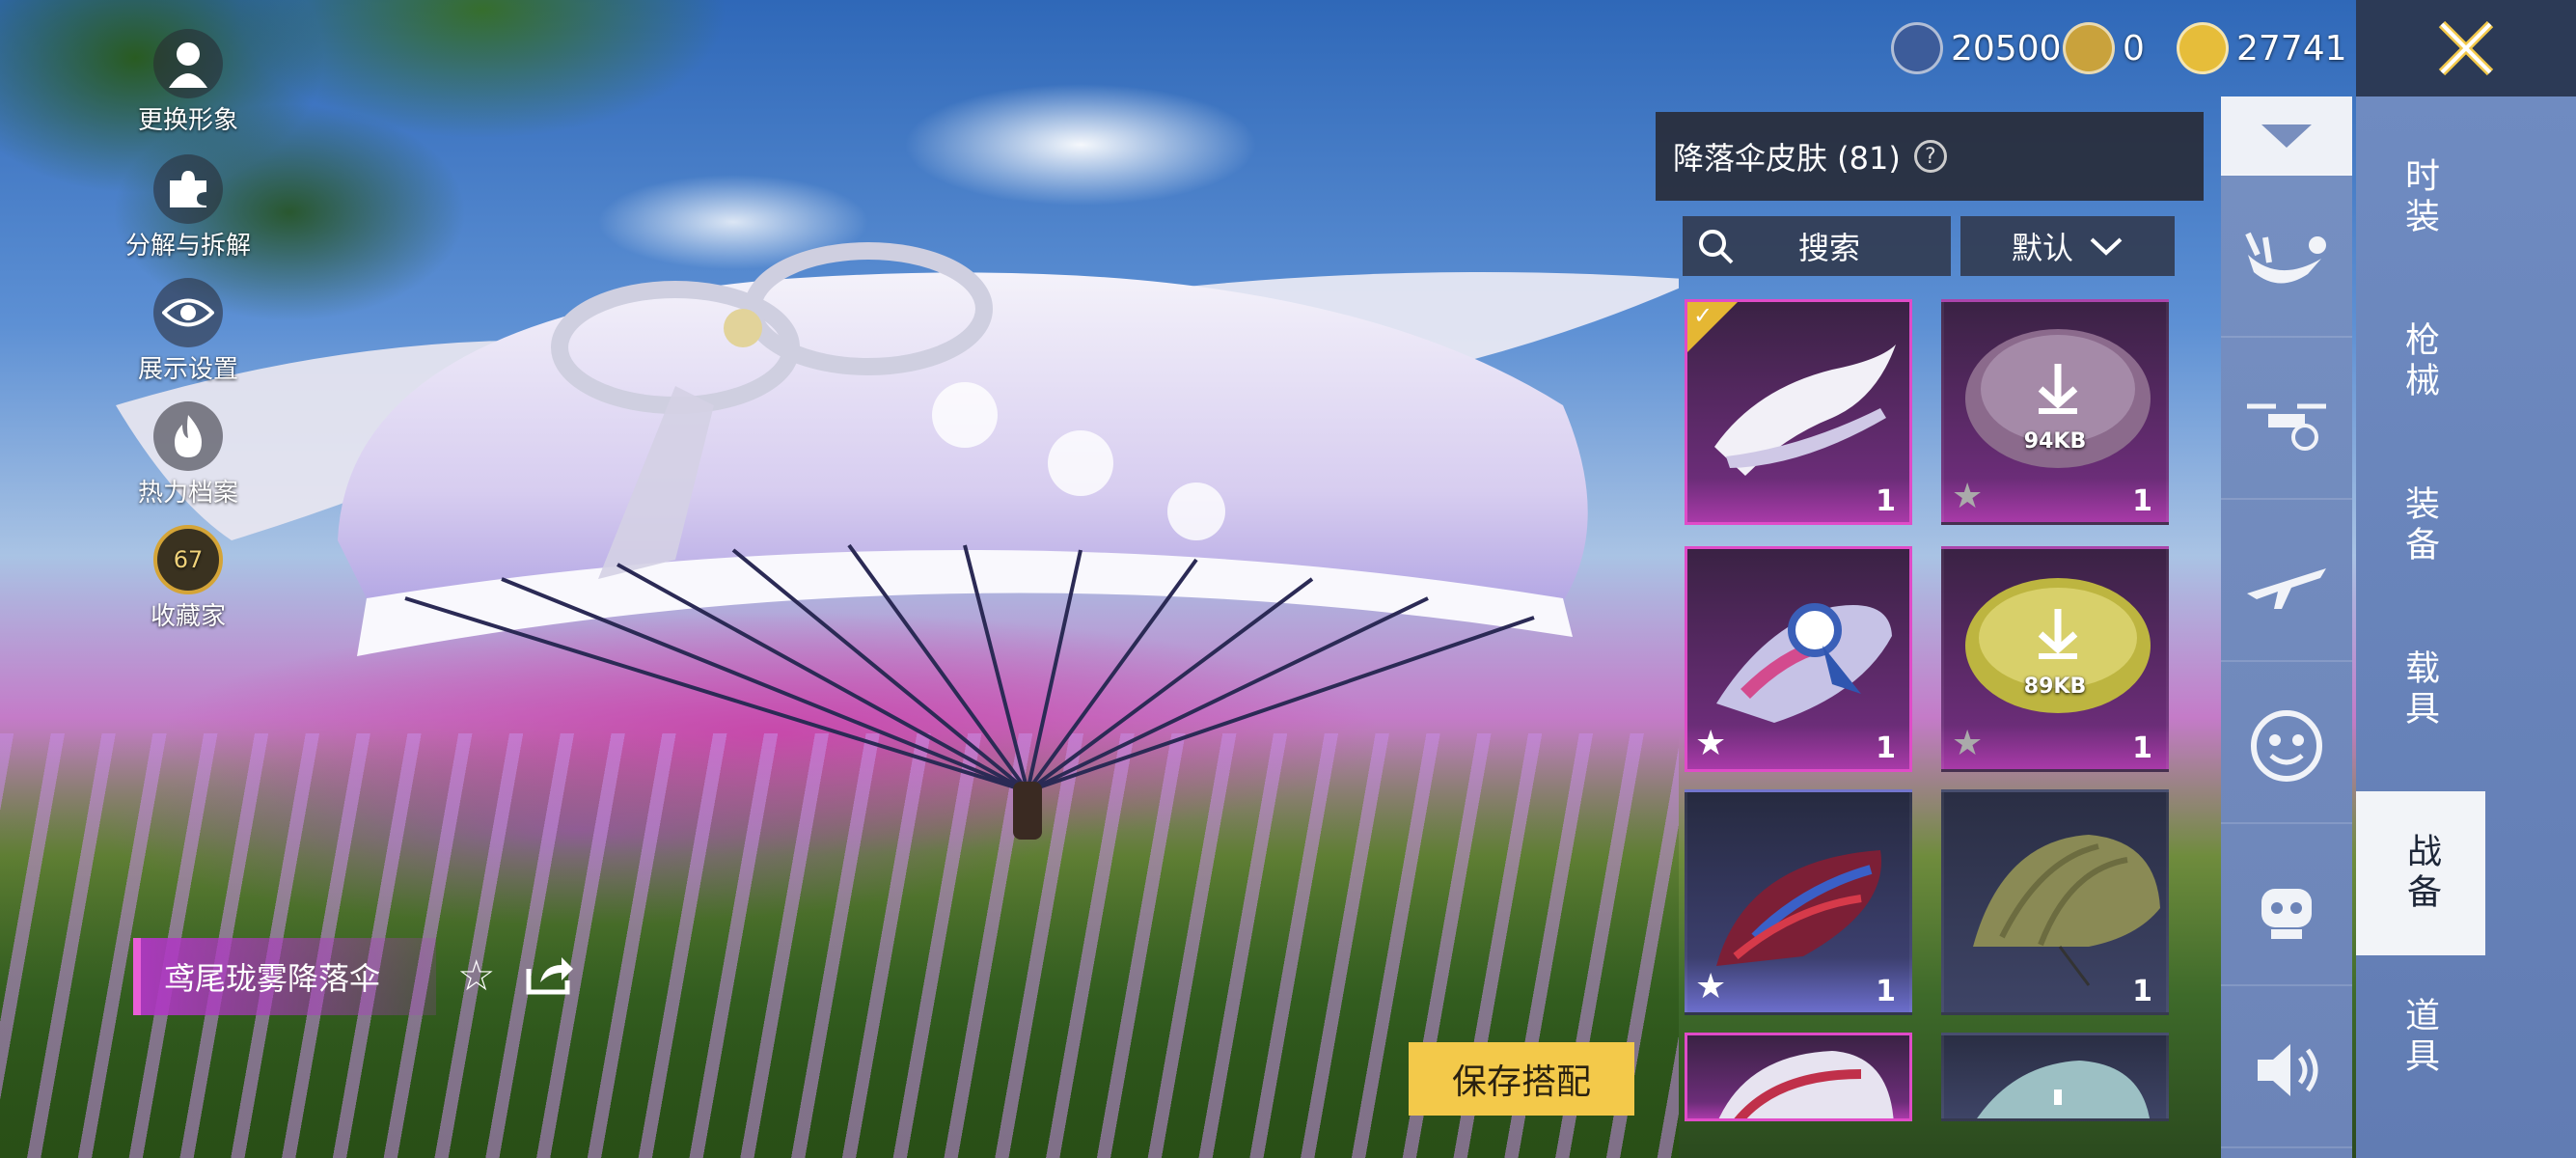 The image size is (2576, 1158). I want to click on close-button, so click(2466, 48).